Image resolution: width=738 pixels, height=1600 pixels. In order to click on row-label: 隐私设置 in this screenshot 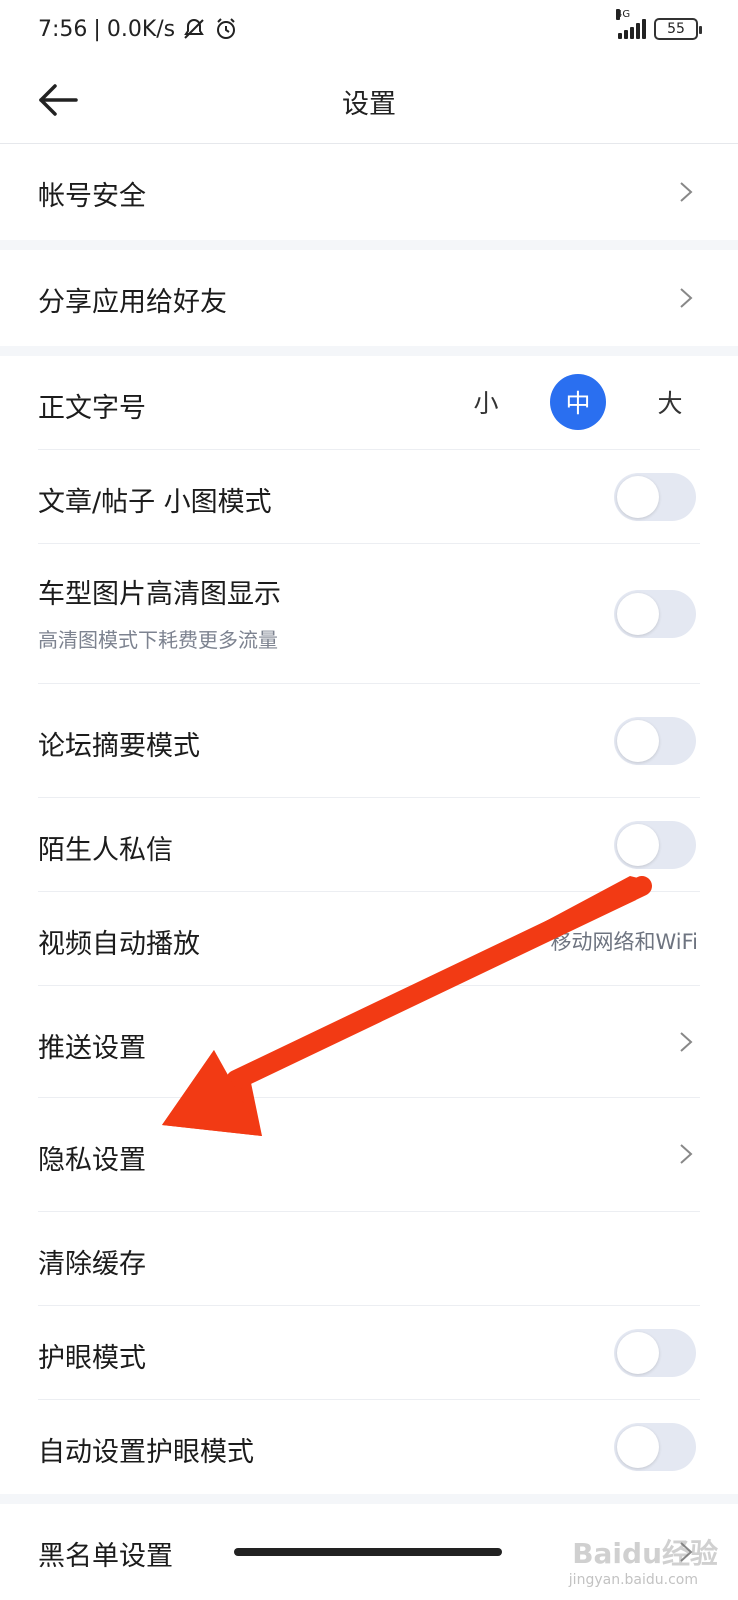, I will do `click(92, 1160)`.